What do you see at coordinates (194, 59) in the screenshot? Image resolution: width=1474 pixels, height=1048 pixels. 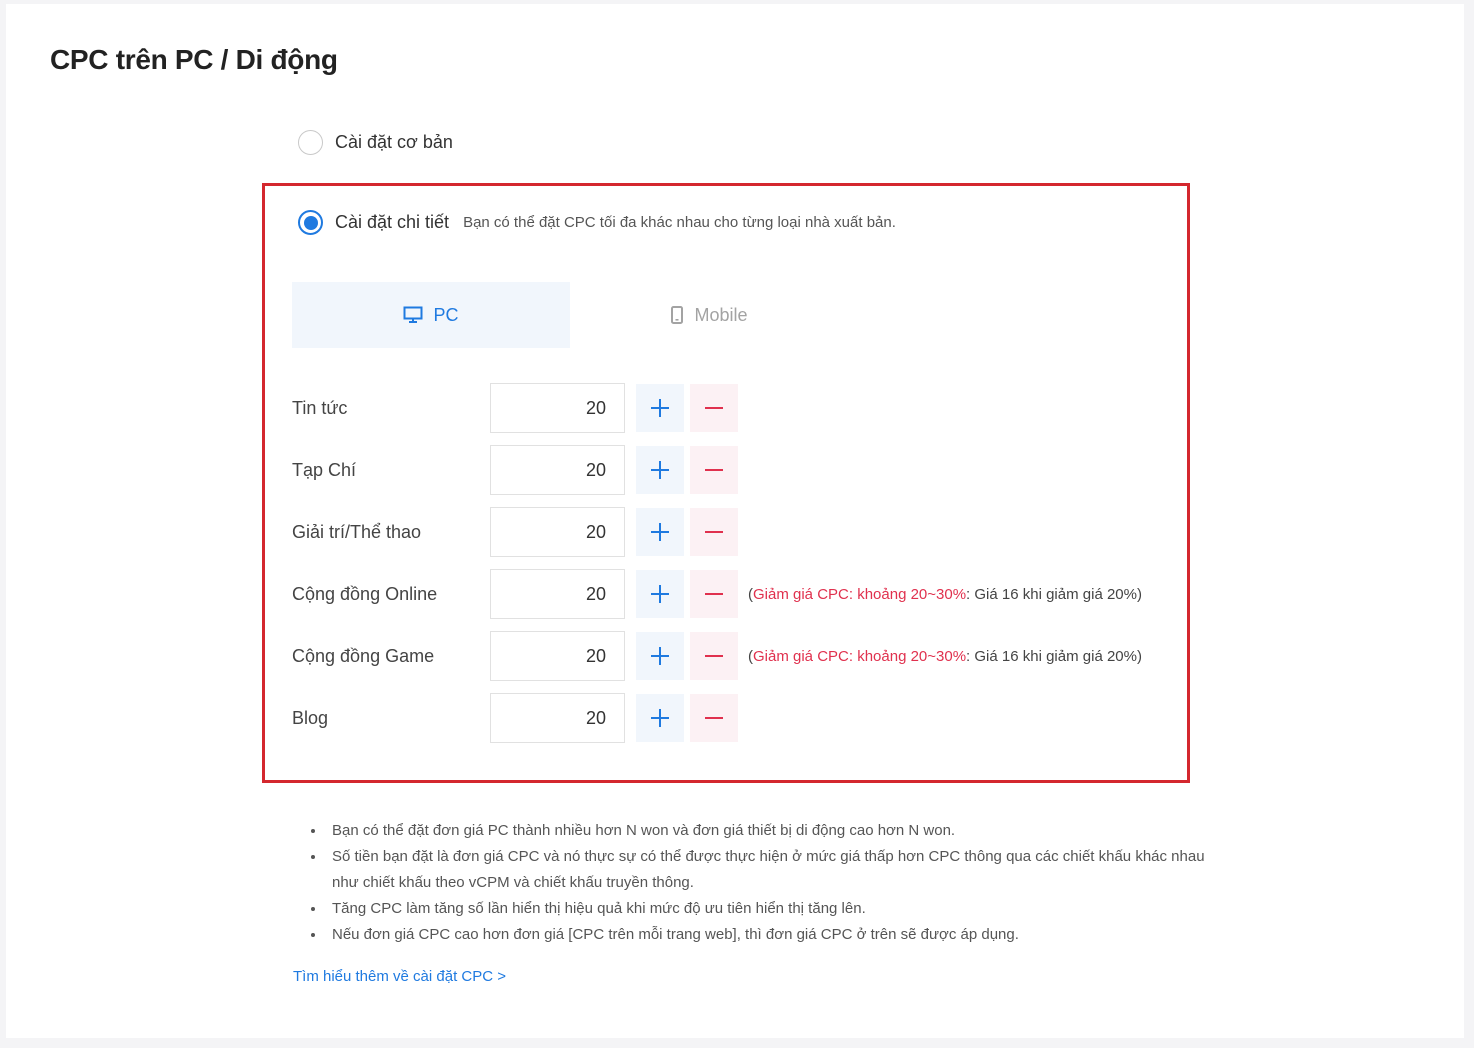 I see `page-title: CPC trên PC / Di động` at bounding box center [194, 59].